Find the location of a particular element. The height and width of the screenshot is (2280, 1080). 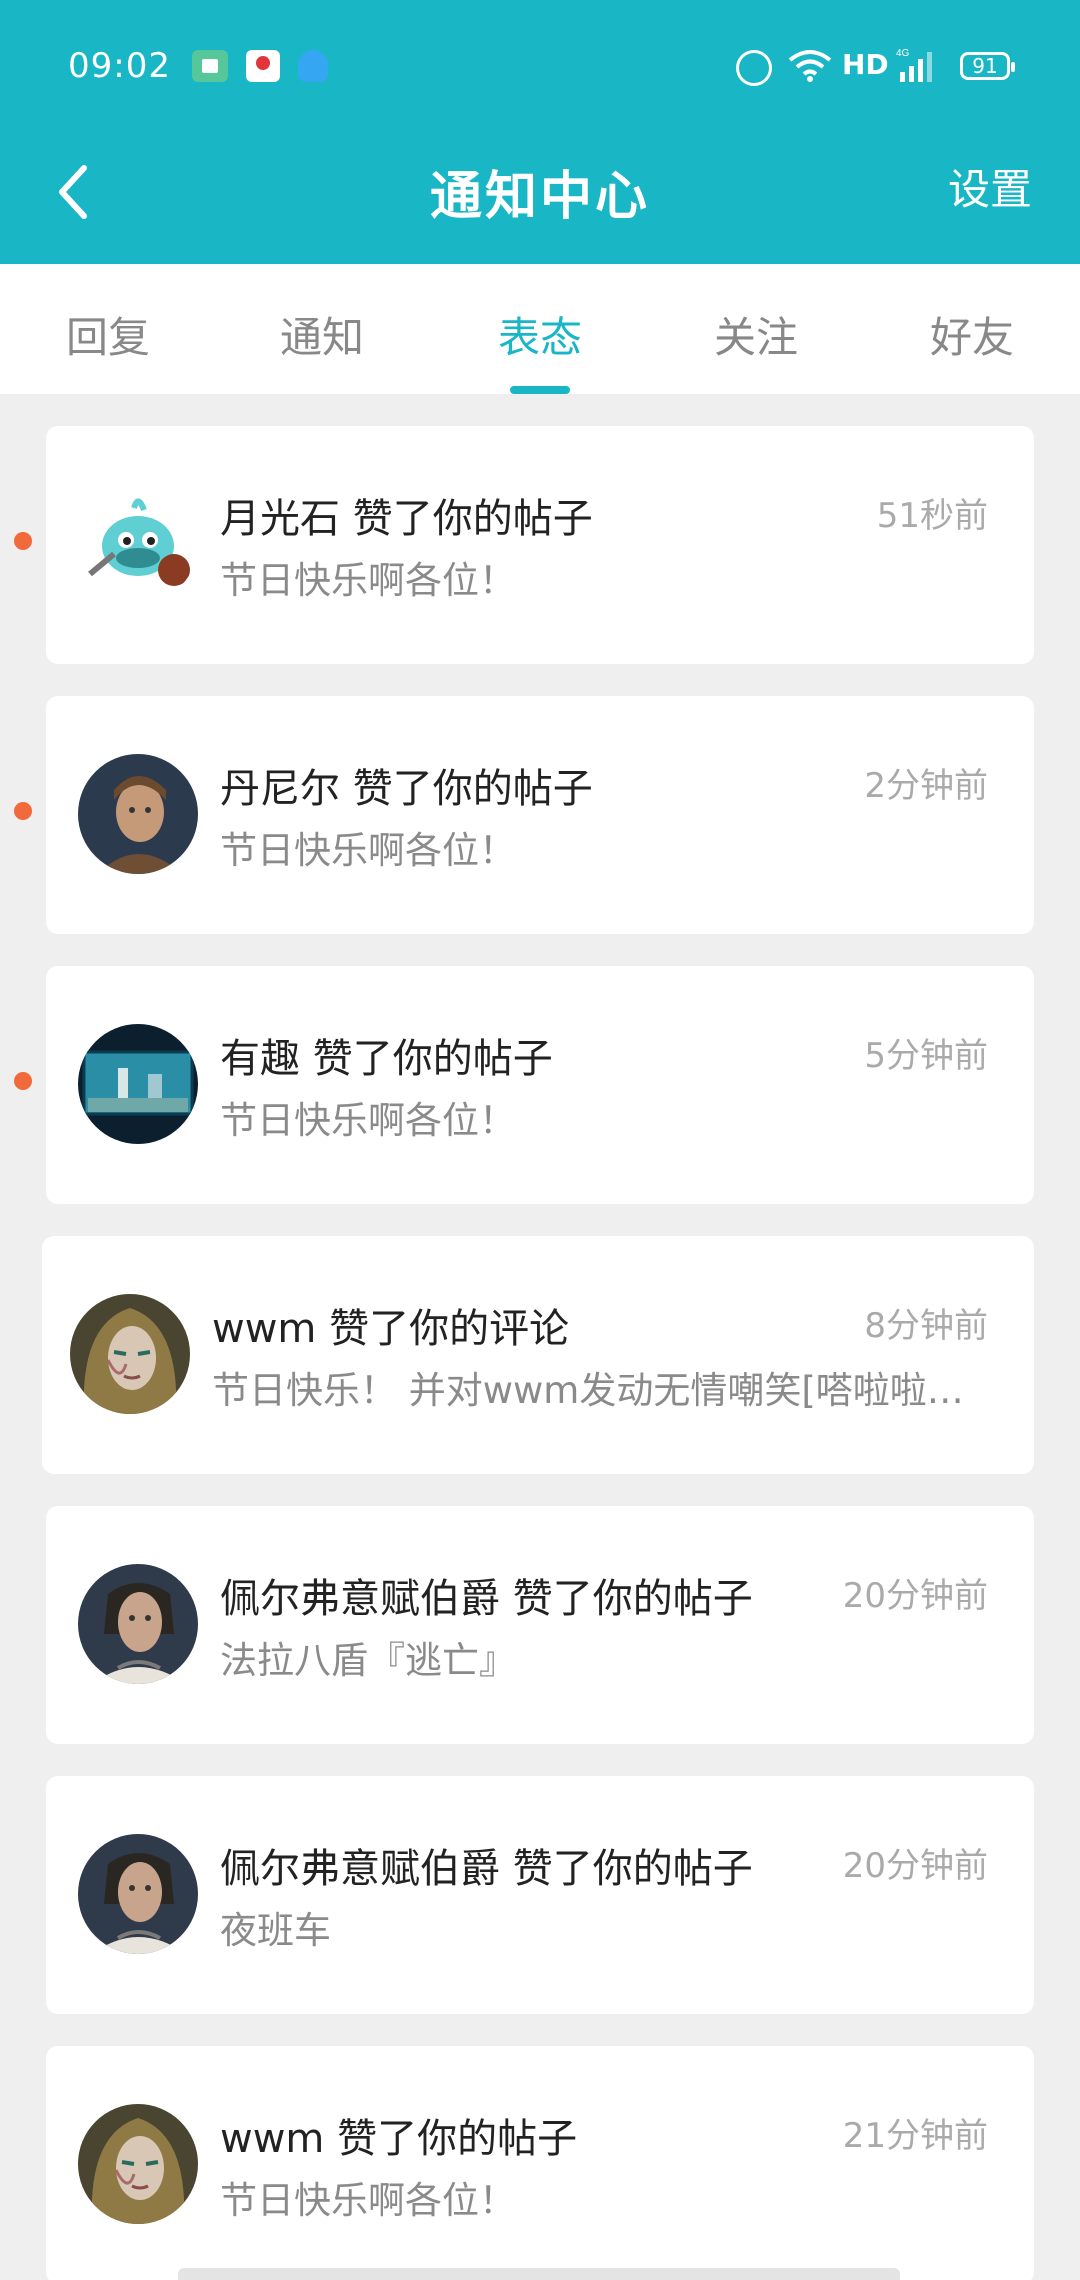

page-title: 通知中心 is located at coordinates (539, 197).